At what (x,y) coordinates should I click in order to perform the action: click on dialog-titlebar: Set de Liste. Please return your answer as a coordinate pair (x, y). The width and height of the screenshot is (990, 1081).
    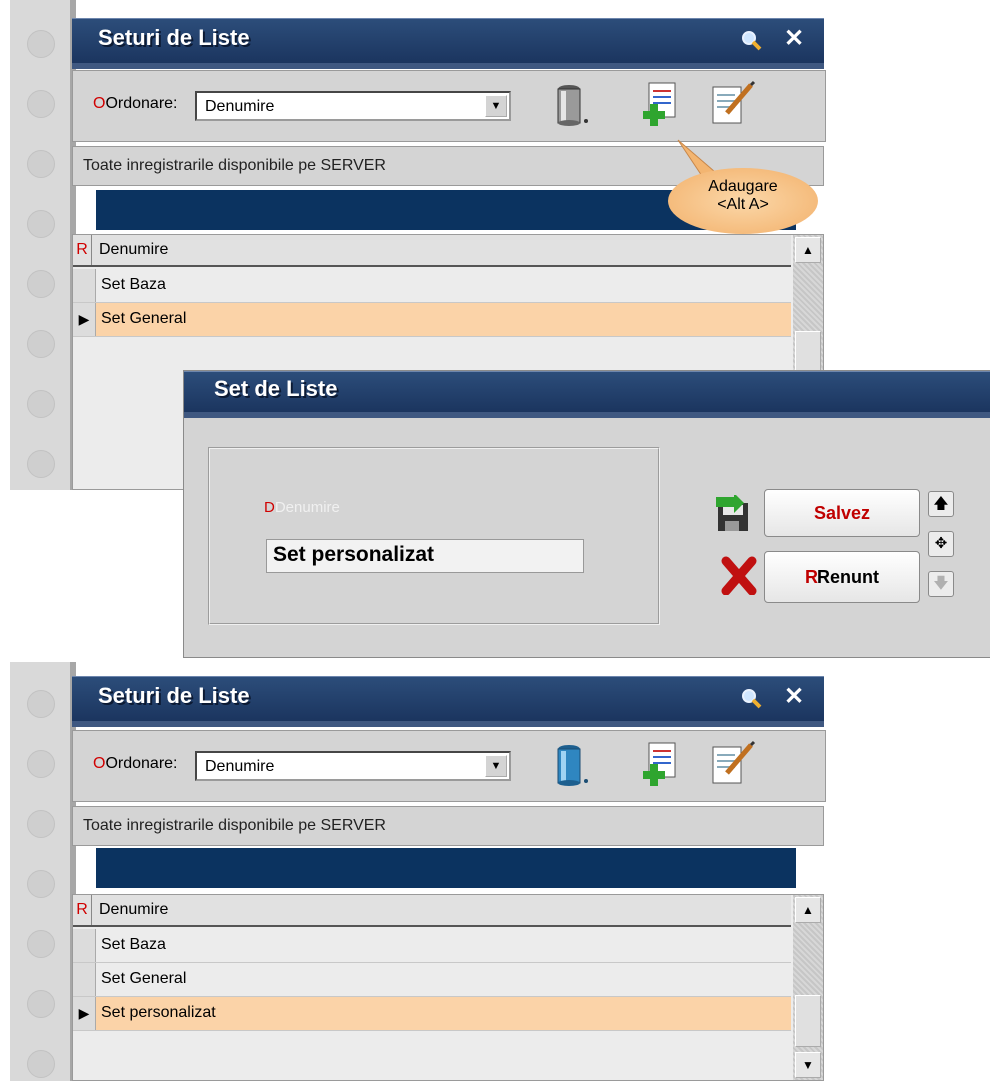
    Looking at the image, I should click on (587, 394).